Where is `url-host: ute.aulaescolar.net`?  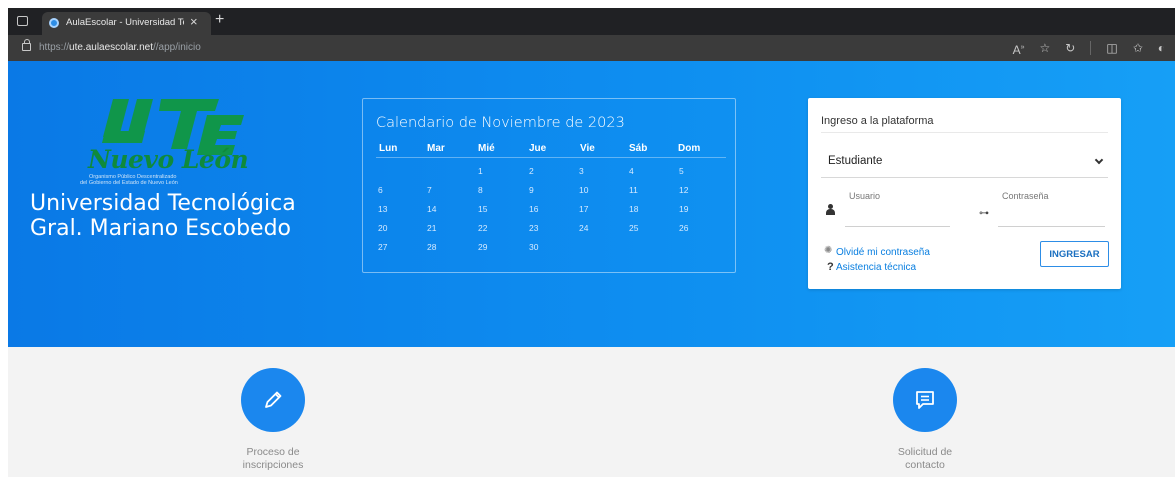 url-host: ute.aulaescolar.net is located at coordinates (111, 47).